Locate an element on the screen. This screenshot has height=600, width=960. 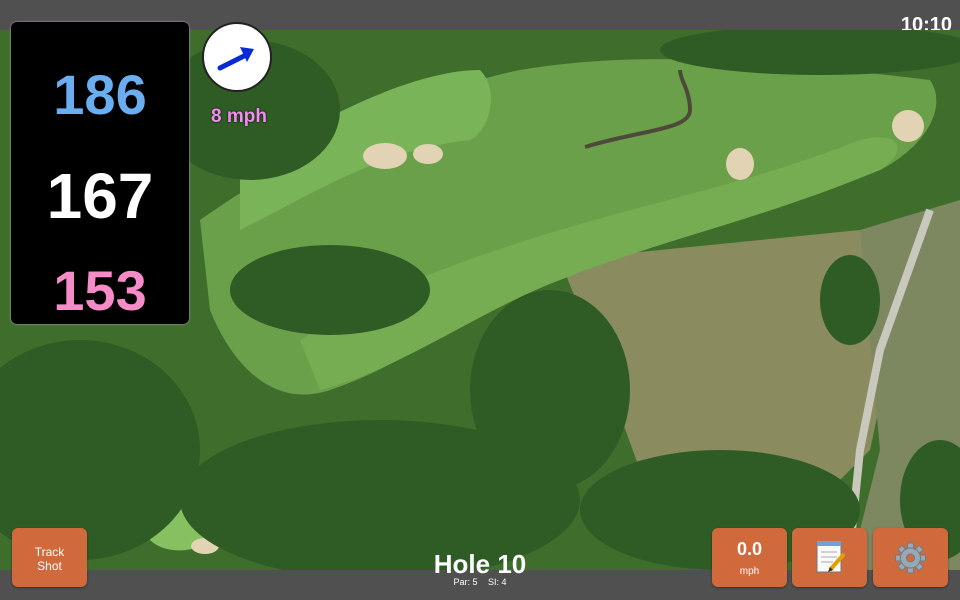
distance-panel: 186 167 153 is located at coordinates (100, 173).